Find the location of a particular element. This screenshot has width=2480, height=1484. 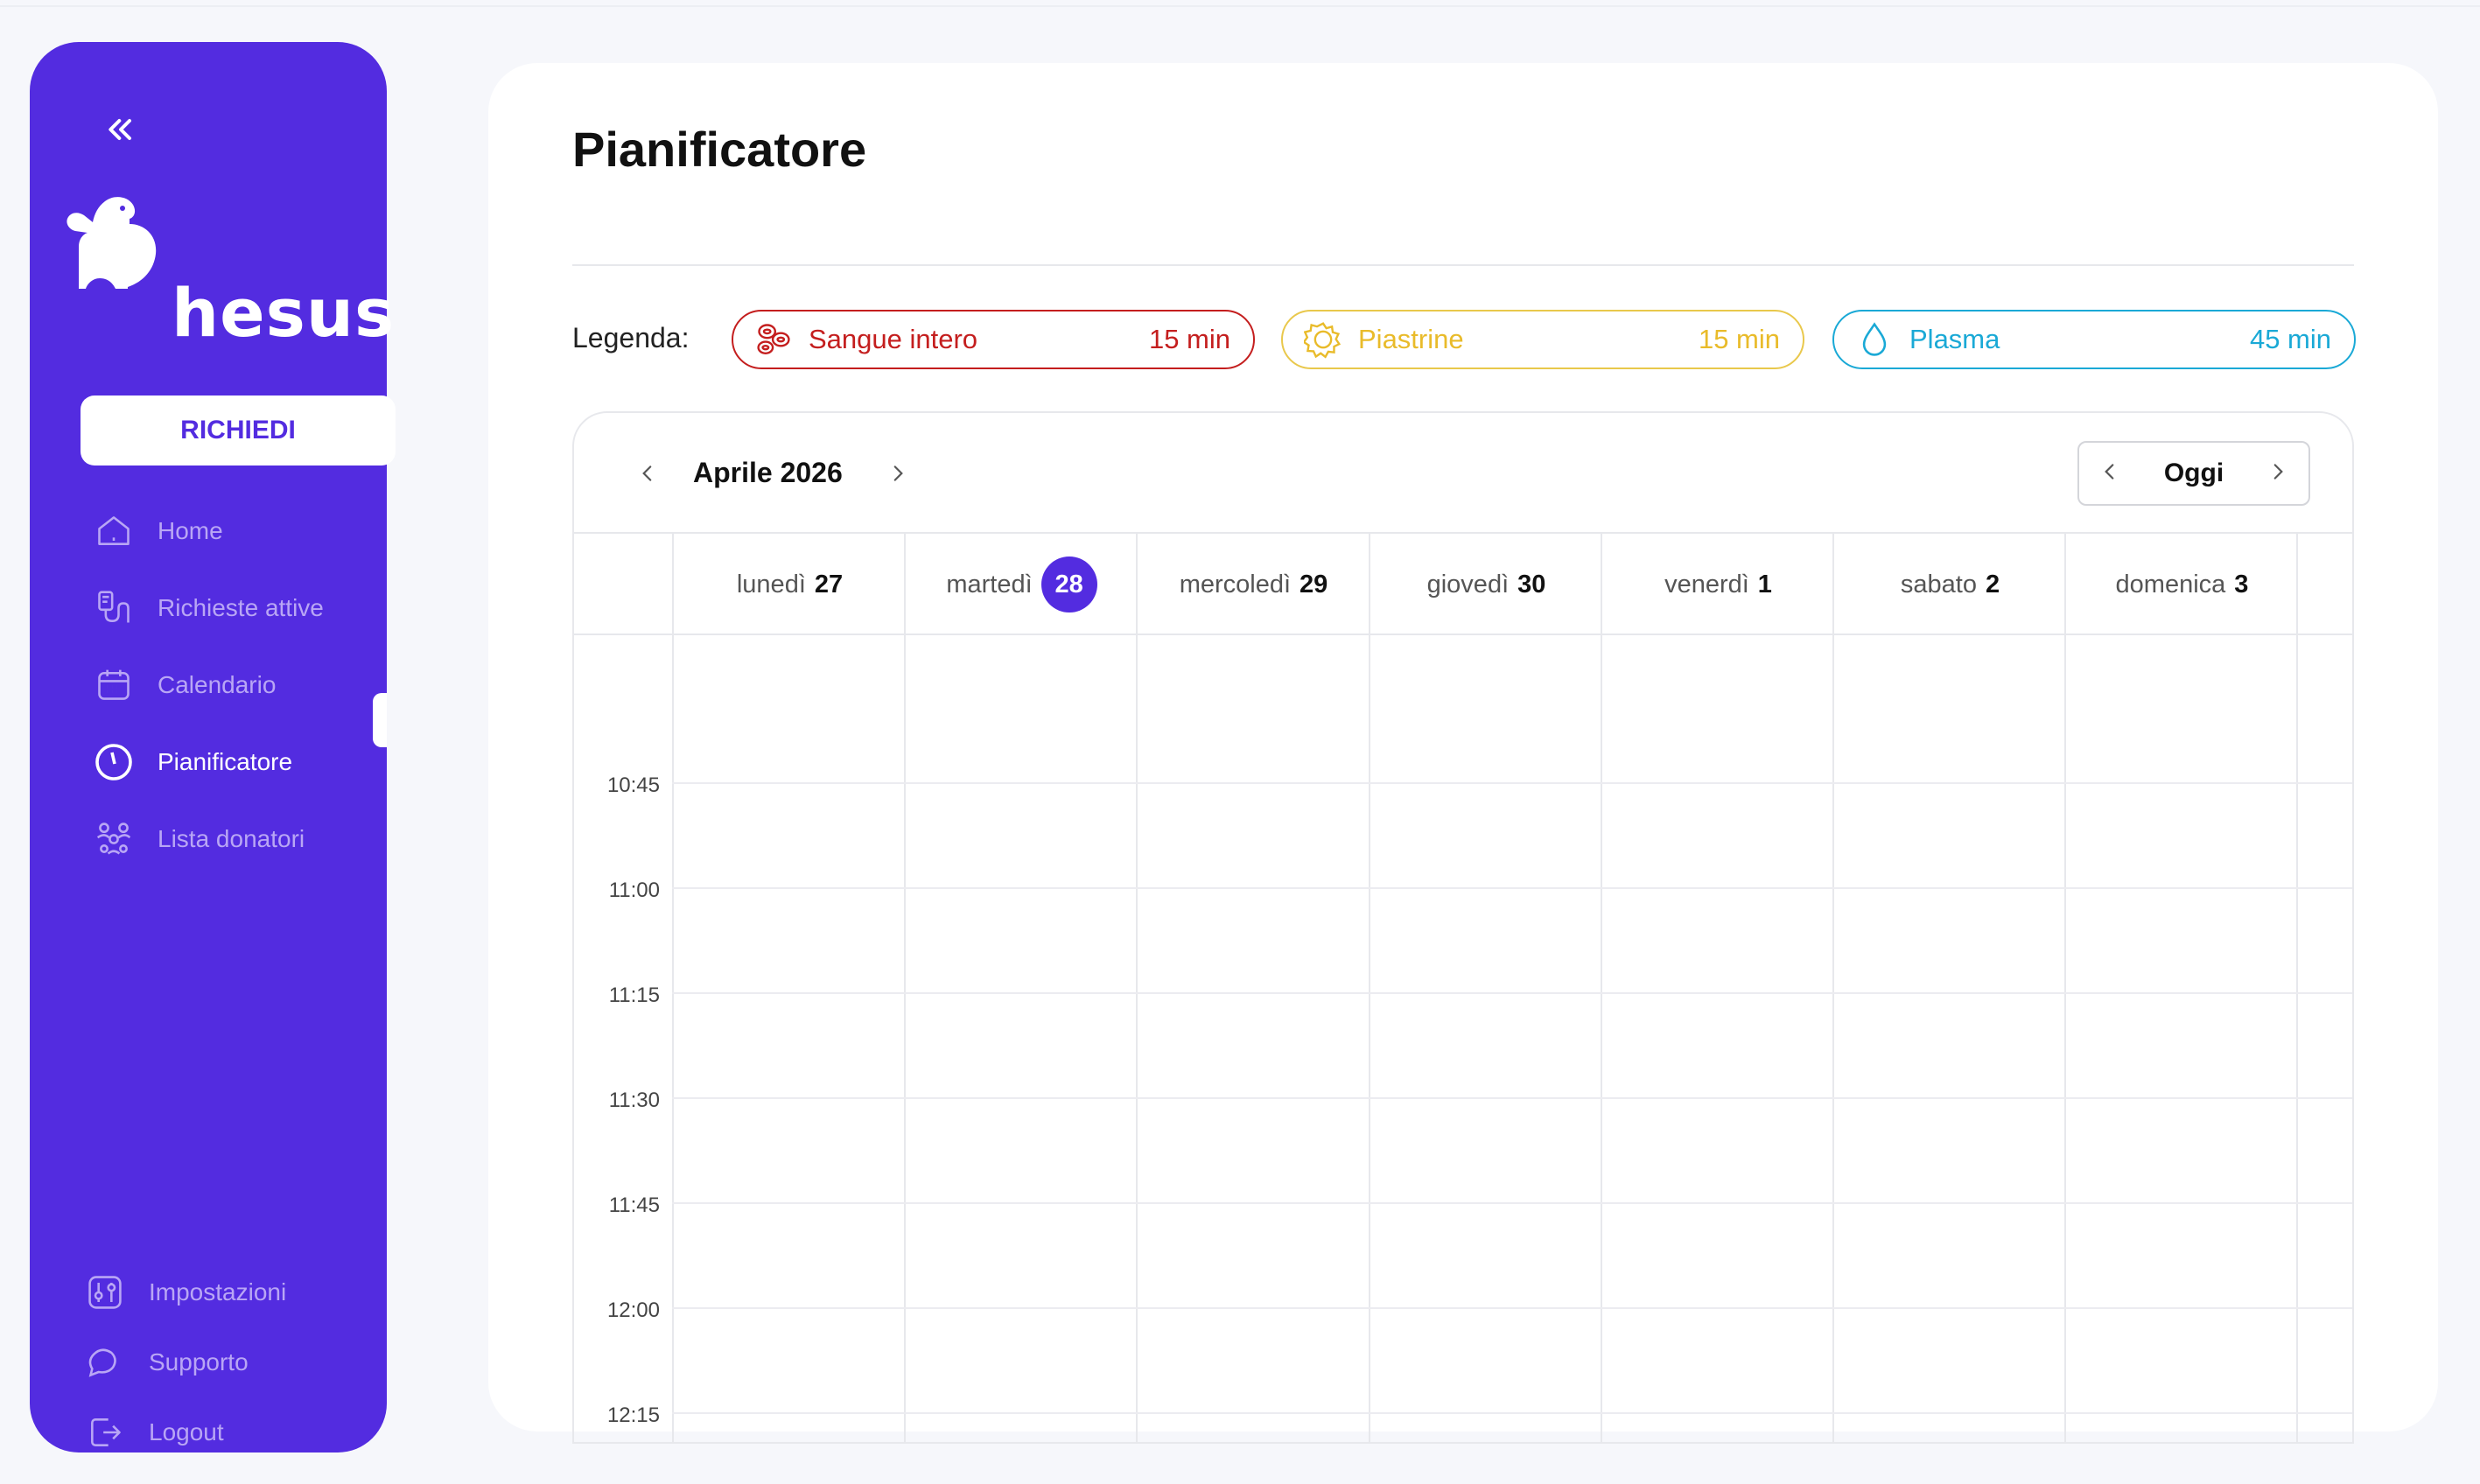

day-name: lunedì is located at coordinates (771, 584).